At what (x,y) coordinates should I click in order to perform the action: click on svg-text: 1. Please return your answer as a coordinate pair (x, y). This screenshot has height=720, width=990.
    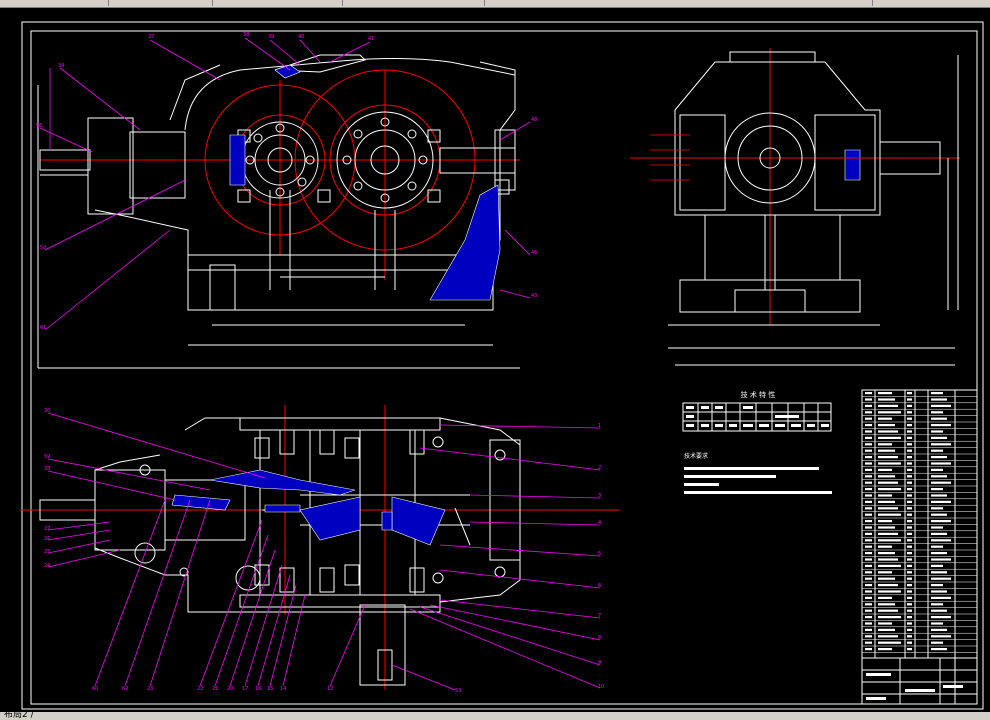
    Looking at the image, I should click on (599, 426).